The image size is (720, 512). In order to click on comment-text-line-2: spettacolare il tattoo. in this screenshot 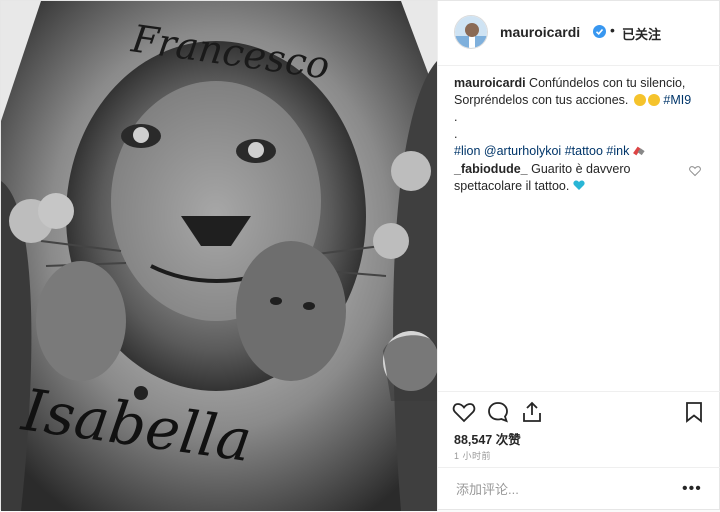, I will do `click(512, 186)`.